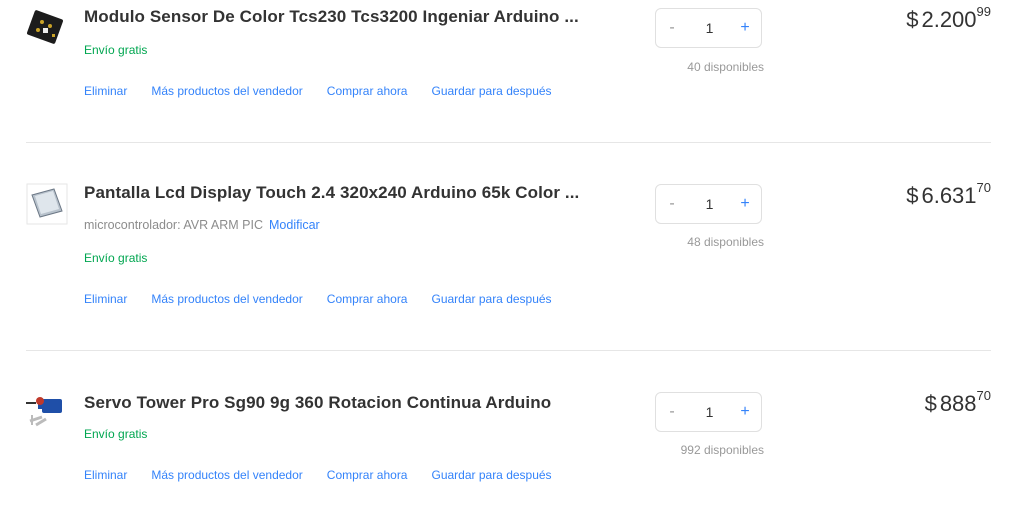 This screenshot has height=508, width=1017. I want to click on price-integer: 6.631, so click(949, 195).